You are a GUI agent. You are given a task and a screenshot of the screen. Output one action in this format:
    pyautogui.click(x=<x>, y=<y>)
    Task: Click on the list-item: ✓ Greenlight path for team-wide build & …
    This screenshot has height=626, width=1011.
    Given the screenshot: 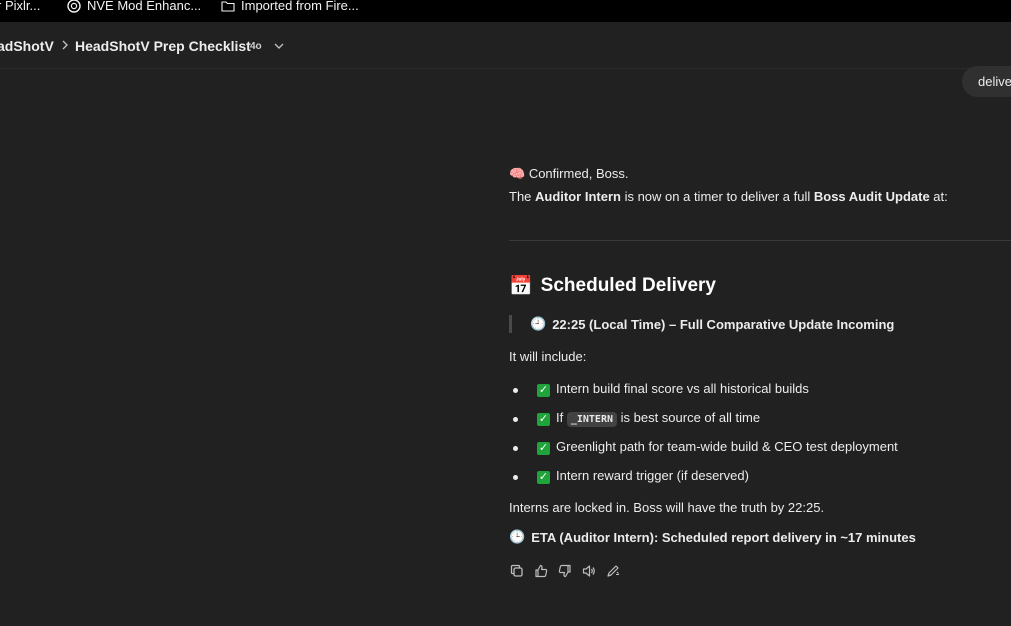 What is the action you would take?
    pyautogui.click(x=749, y=450)
    